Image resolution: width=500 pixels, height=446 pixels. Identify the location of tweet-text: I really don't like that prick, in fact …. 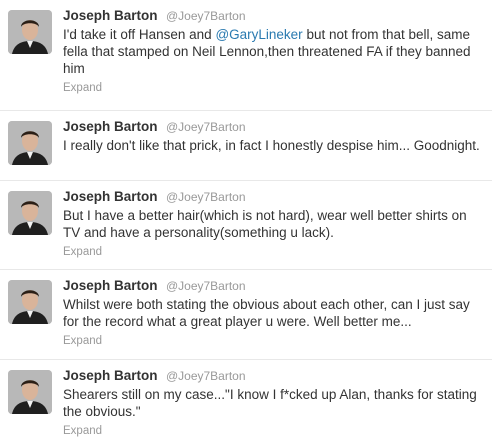
(271, 145).